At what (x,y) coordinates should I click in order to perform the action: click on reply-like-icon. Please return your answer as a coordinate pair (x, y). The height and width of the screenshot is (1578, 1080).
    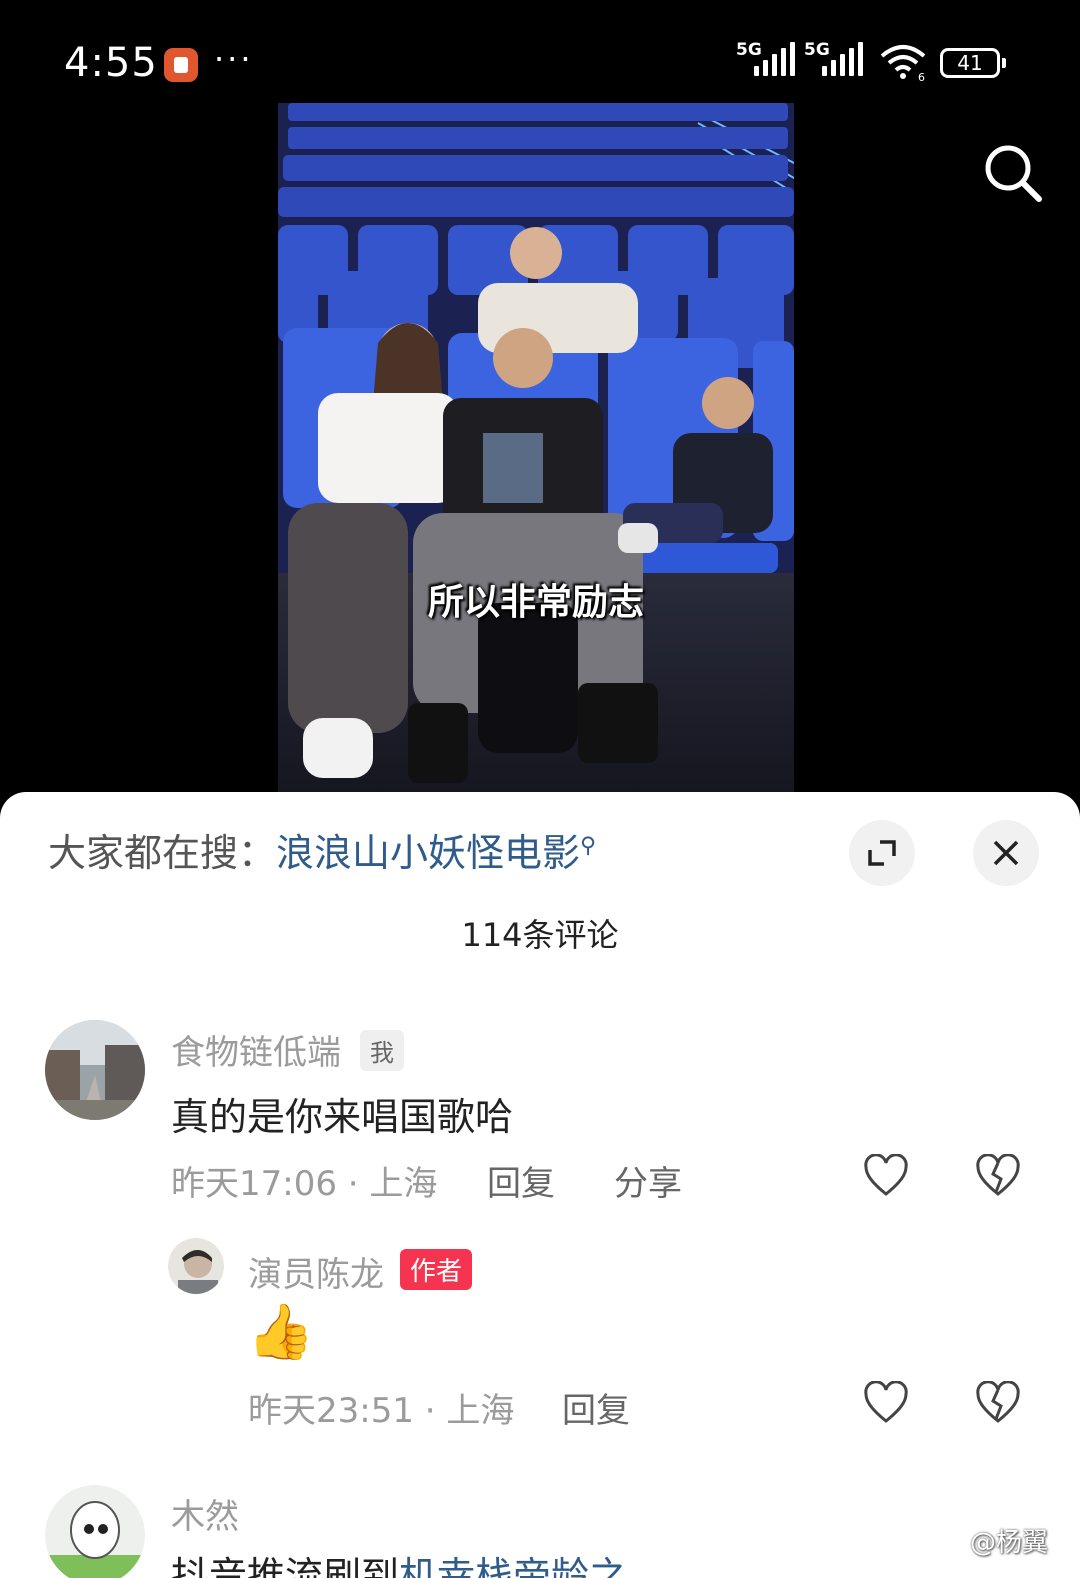
    Looking at the image, I should click on (886, 1403).